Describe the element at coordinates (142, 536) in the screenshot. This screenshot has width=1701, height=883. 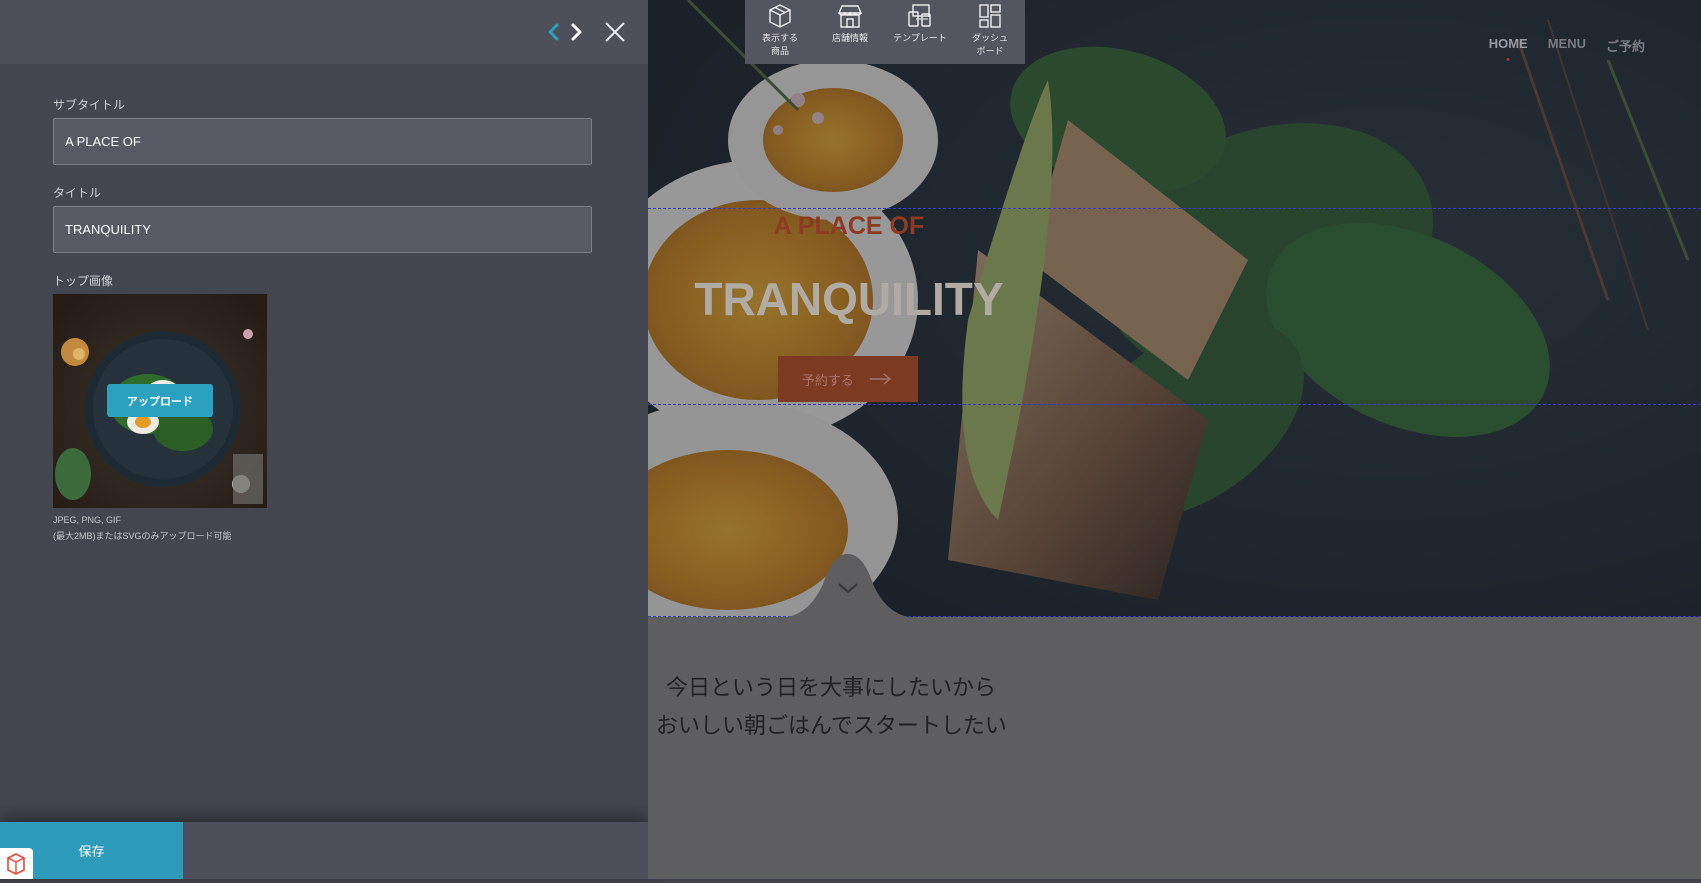
I see `file-size-hint: (最大2MB)またはSVGのみアップロード可能` at that location.